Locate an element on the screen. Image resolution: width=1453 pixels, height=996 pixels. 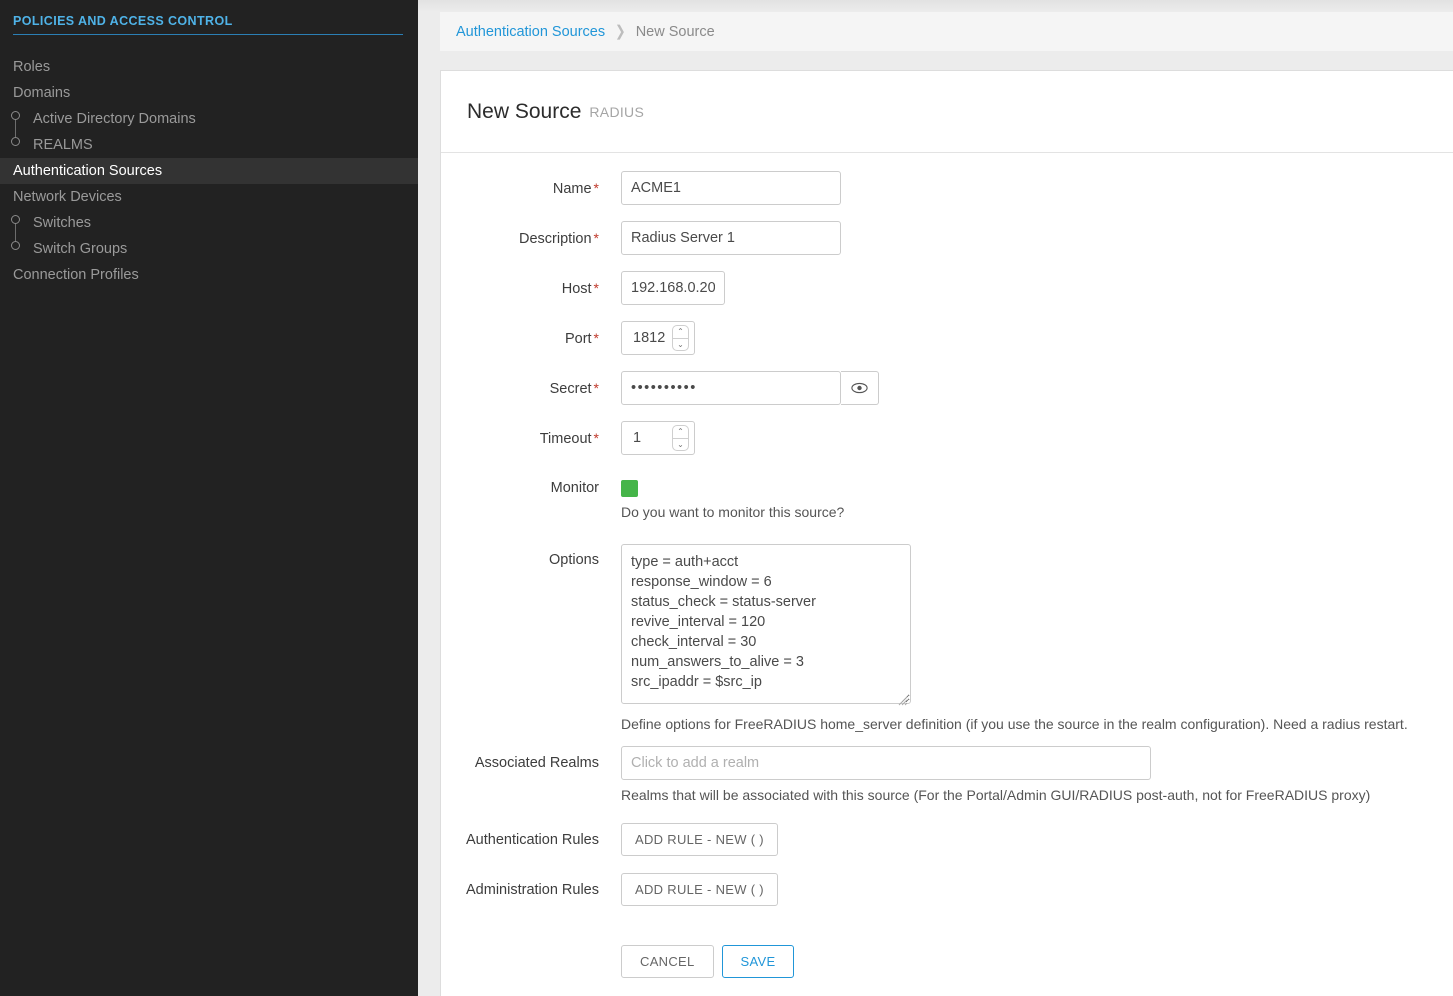
field-row-name: Name * is located at coordinates (947, 188).